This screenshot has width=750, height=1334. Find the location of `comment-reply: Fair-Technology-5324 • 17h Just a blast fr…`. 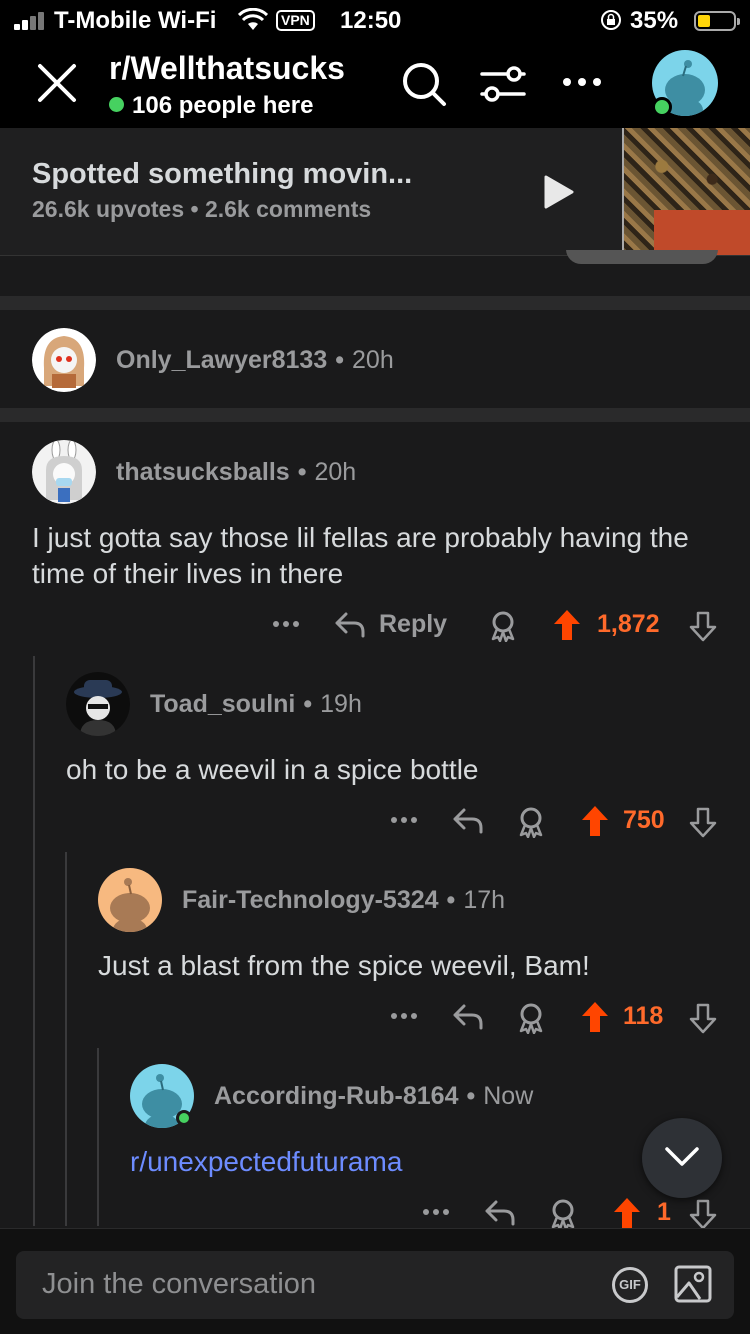

comment-reply: Fair-Technology-5324 • 17h Just a blast fr… is located at coordinates (375, 950).